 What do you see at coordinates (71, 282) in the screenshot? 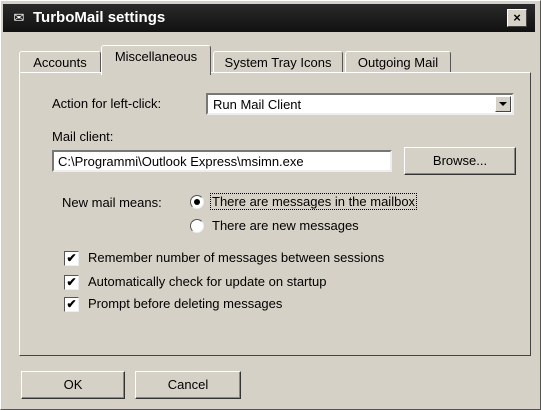
I see `checkbox-check-update: ✔` at bounding box center [71, 282].